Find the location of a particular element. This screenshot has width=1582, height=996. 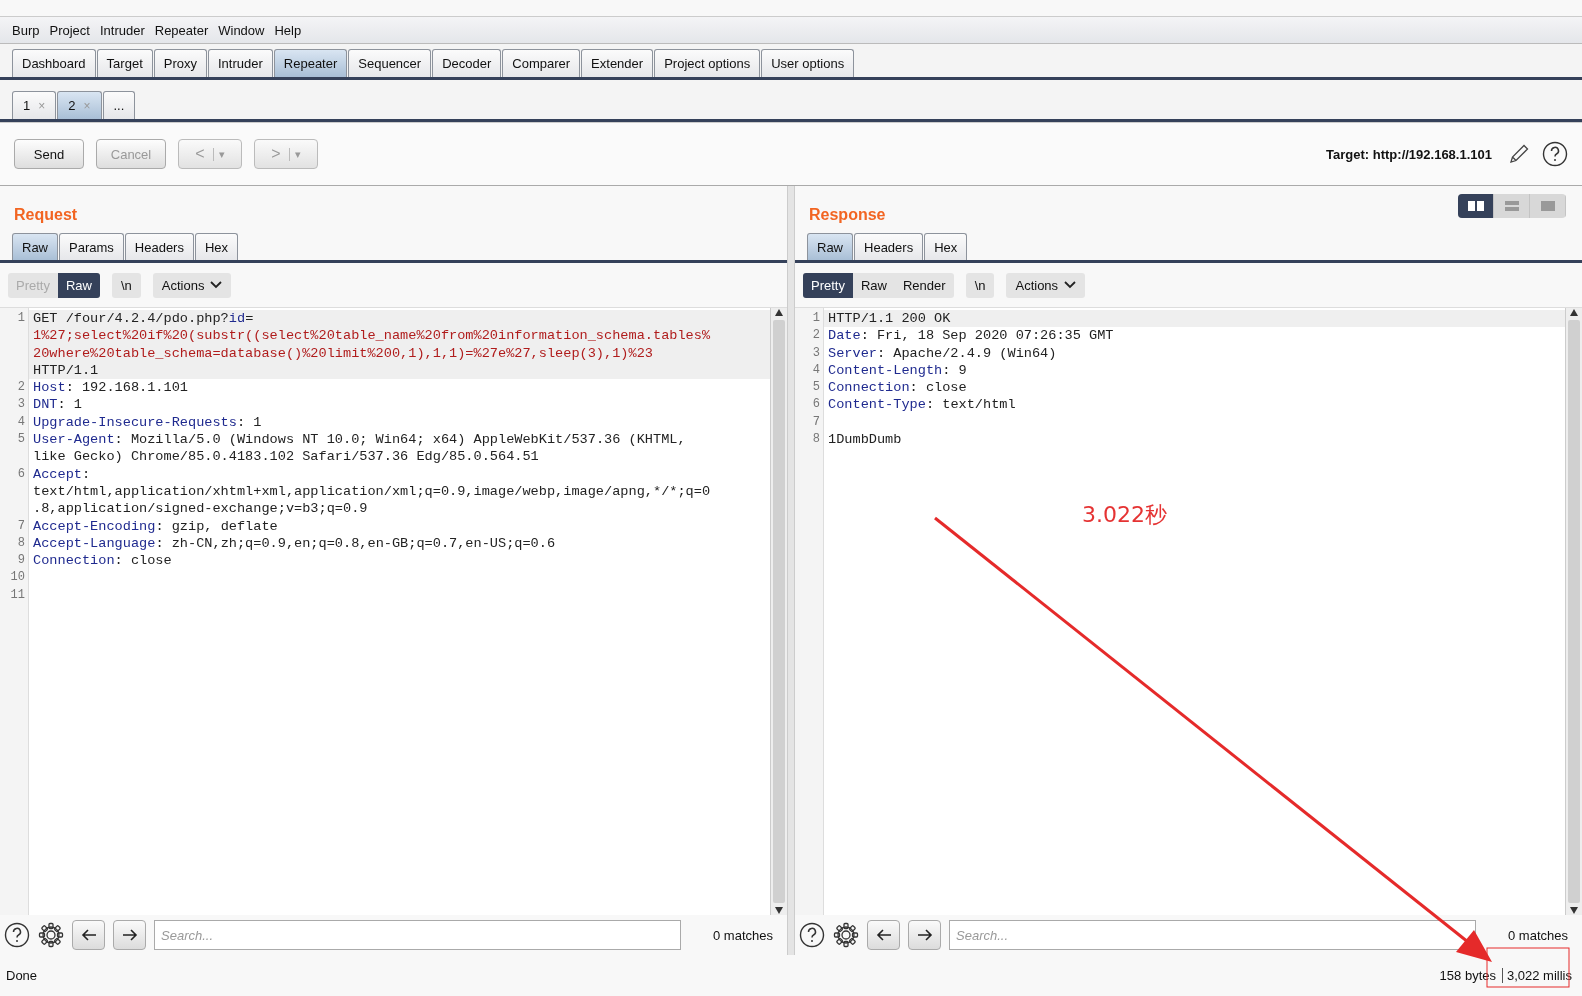

target-label: Target: http://192.168.1.101 is located at coordinates (1409, 154).